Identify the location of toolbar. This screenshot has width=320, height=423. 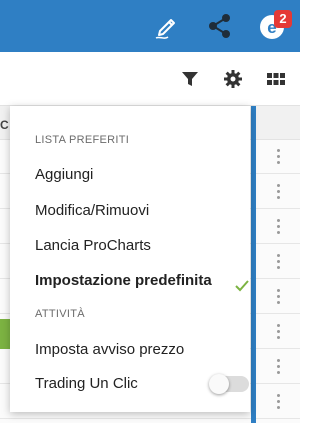
(150, 79).